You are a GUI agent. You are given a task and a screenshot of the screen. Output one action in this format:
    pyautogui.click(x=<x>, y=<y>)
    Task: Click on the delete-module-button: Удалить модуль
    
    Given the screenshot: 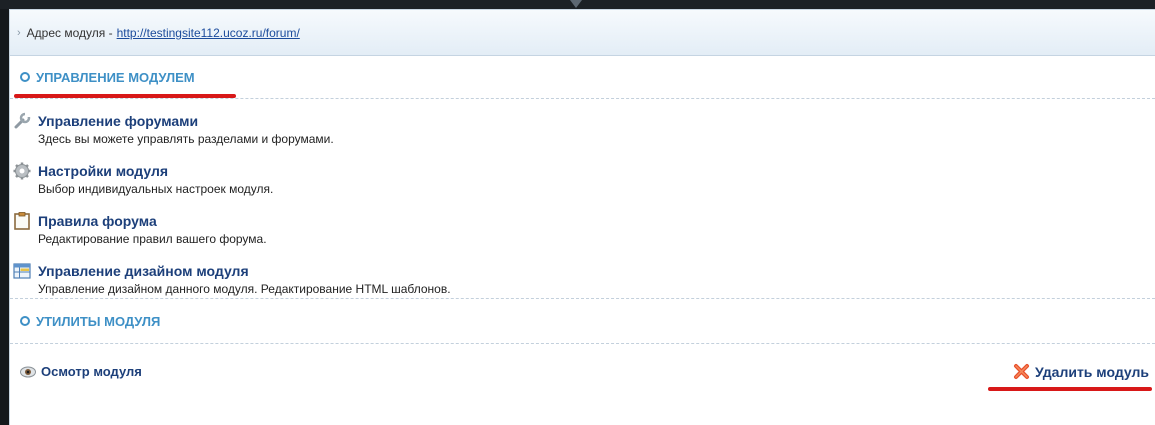 What is the action you would take?
    pyautogui.click(x=1081, y=371)
    